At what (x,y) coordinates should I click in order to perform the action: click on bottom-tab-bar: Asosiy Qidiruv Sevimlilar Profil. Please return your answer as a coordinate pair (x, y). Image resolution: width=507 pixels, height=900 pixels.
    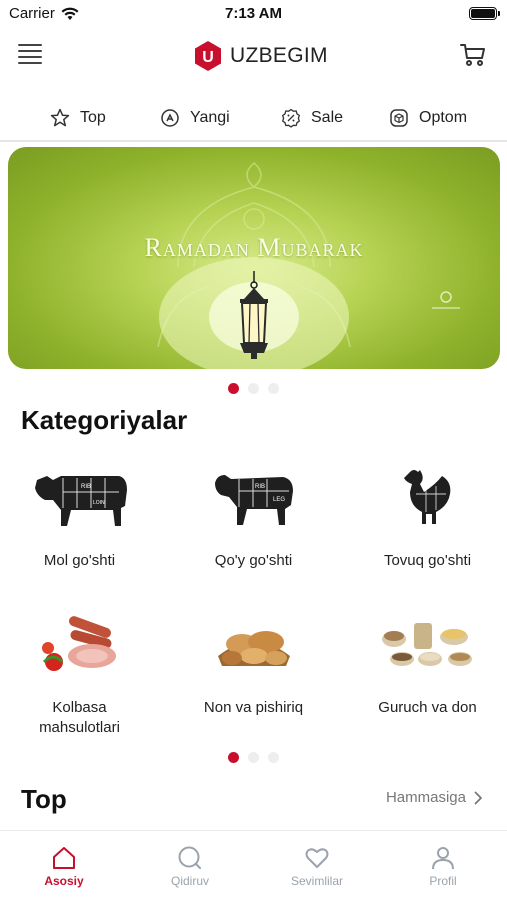
    Looking at the image, I should click on (253, 865).